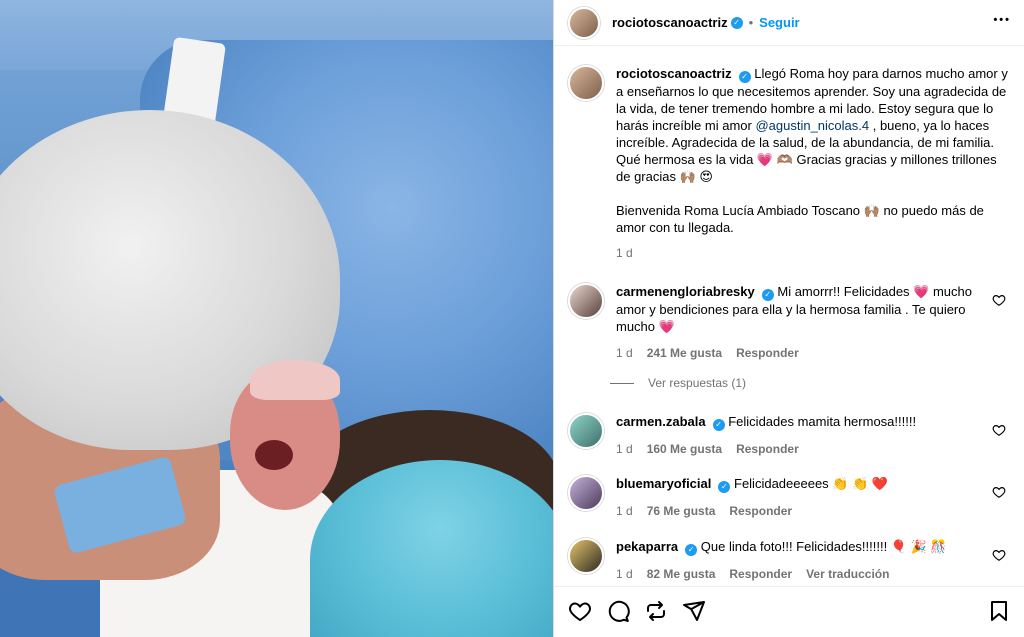 The height and width of the screenshot is (637, 1024). Describe the element at coordinates (684, 449) in the screenshot. I see `comment-likes: 160 Me gusta` at that location.